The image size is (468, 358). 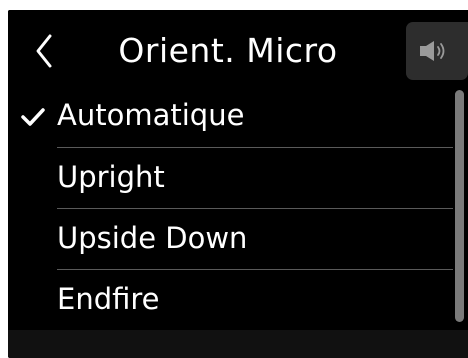 I want to click on speaker-button, so click(x=437, y=51).